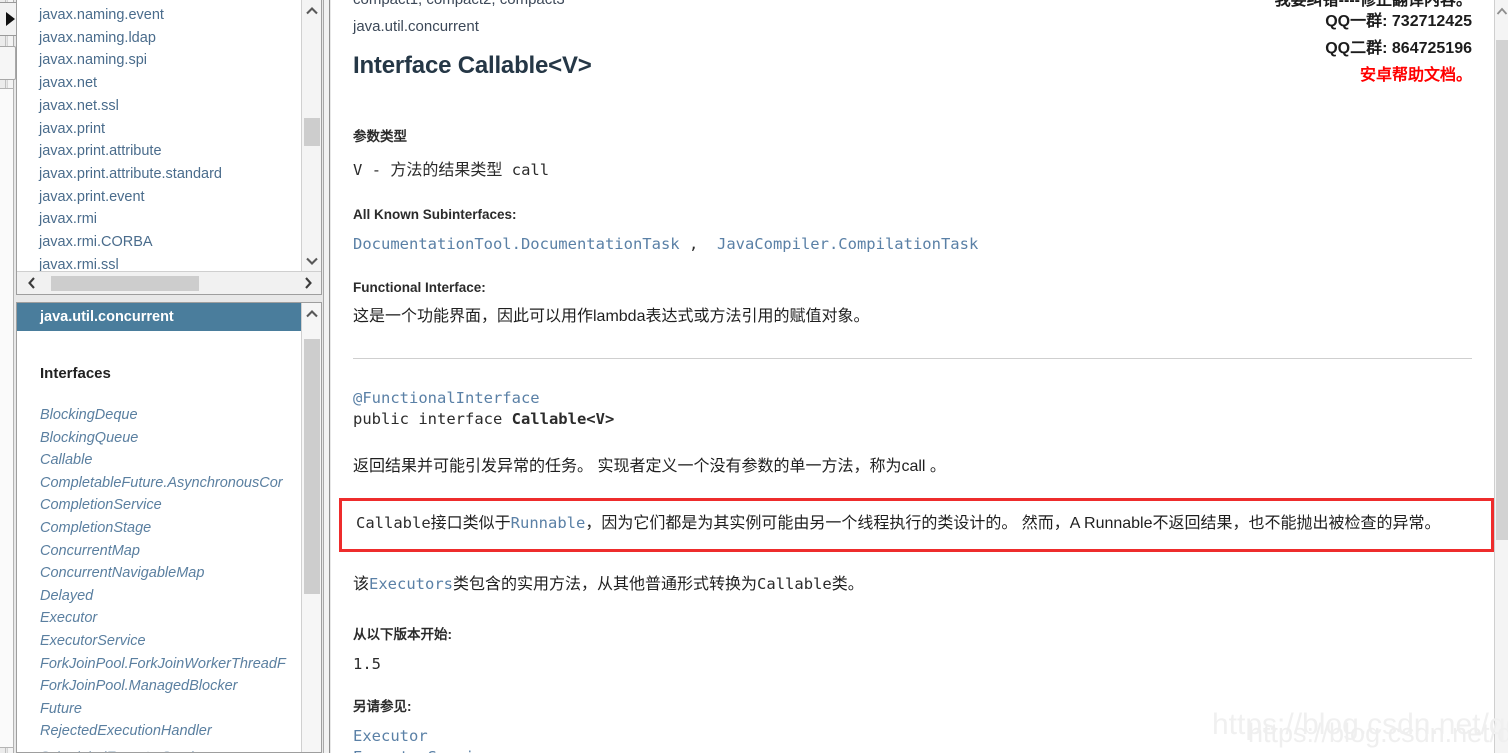 The image size is (1508, 753). I want to click on class-list-vertical-scrollbar, so click(311, 527).